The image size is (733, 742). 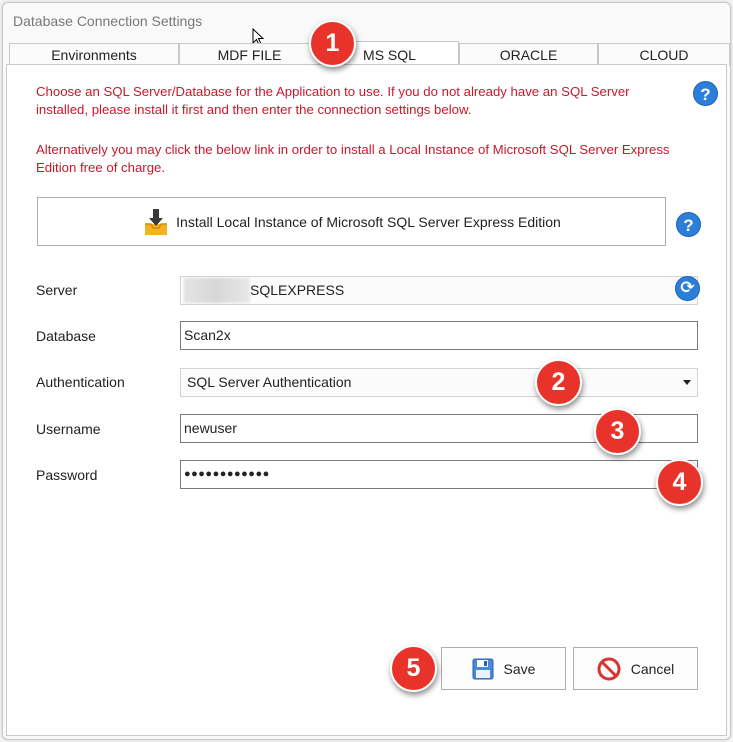 What do you see at coordinates (156, 221) in the screenshot?
I see `download-inbox-icon` at bounding box center [156, 221].